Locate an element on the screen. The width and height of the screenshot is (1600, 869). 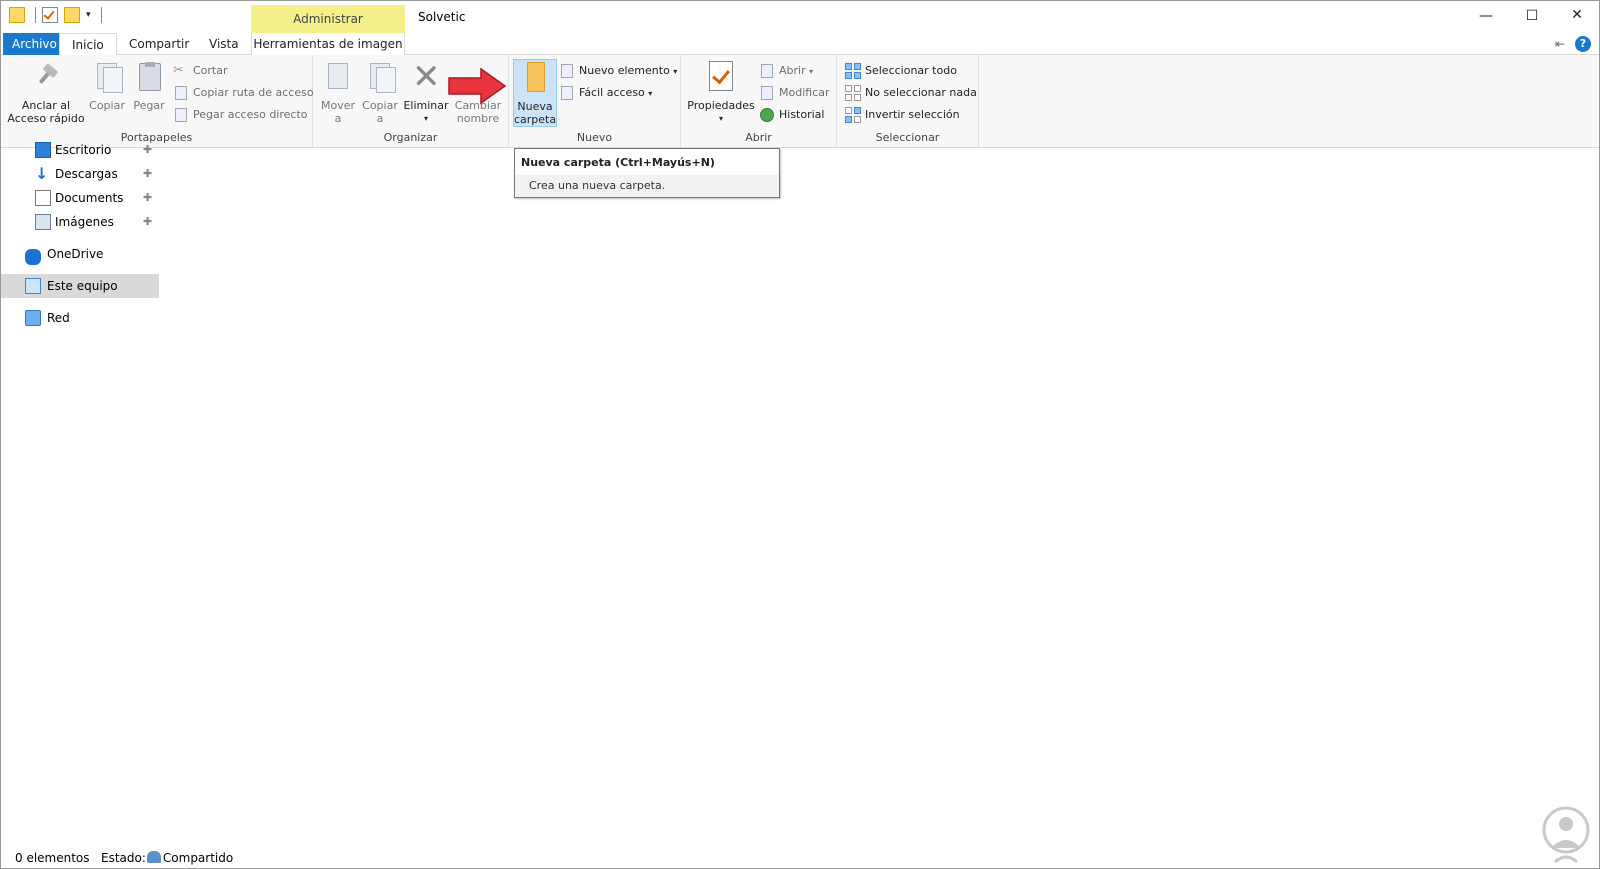
properties-chevron-icon: ▾ is located at coordinates (720, 118).